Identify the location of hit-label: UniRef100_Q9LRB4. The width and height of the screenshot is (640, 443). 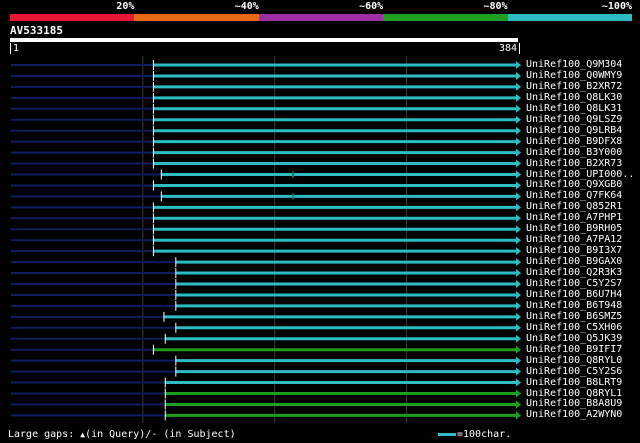
(574, 130).